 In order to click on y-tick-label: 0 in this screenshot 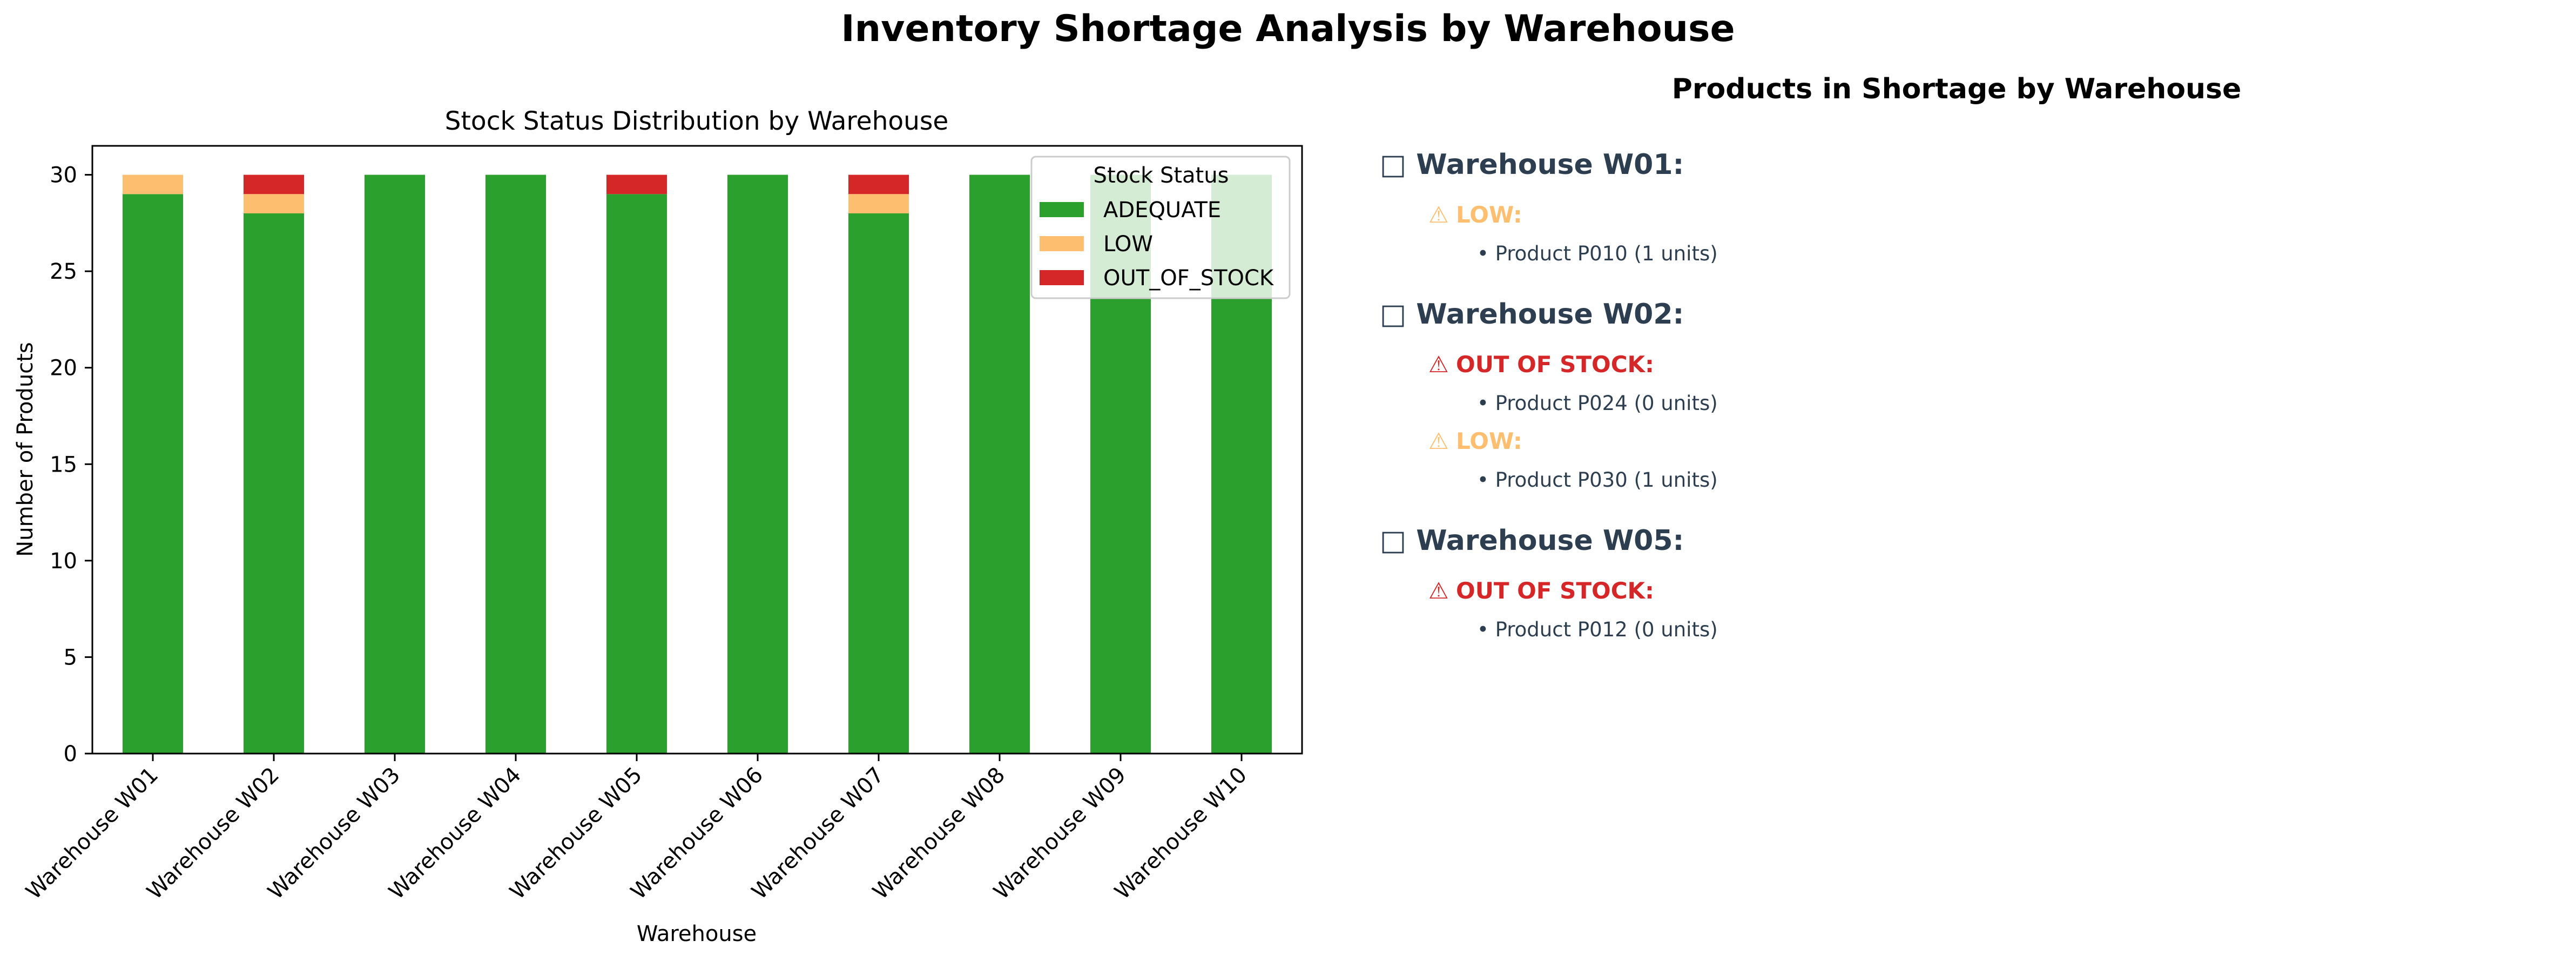, I will do `click(70, 754)`.